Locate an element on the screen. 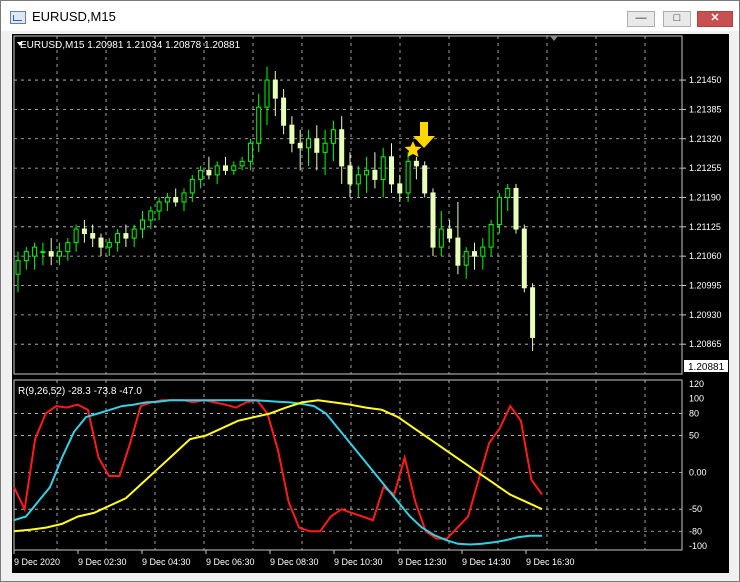 This screenshot has width=740, height=582. price-tick-label: 1.21125 is located at coordinates (705, 227).